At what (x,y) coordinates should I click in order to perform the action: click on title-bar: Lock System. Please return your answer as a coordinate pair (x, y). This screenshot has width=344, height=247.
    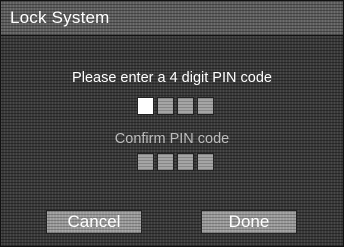
    Looking at the image, I should click on (172, 18).